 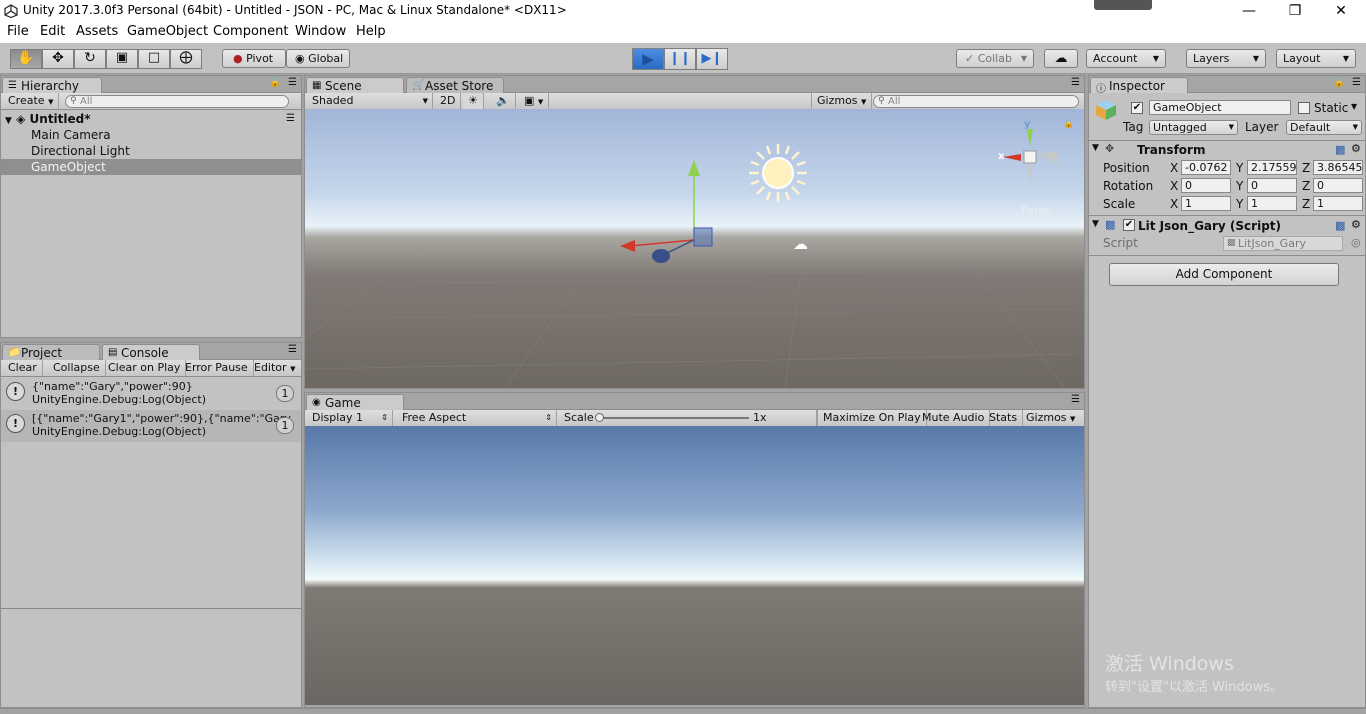 I want to click on tab-scene: ▦ Scene, so click(x=355, y=85).